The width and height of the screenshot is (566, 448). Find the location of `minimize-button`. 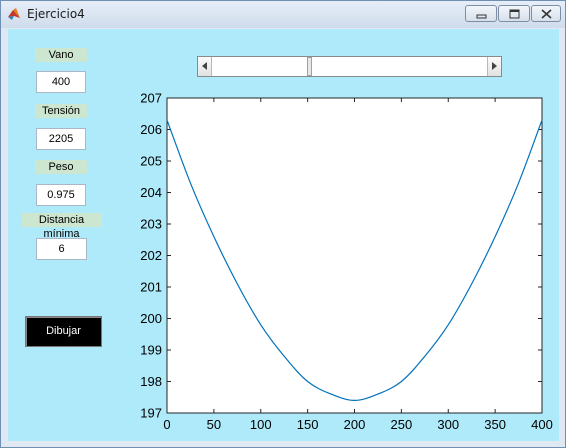

minimize-button is located at coordinates (481, 13).